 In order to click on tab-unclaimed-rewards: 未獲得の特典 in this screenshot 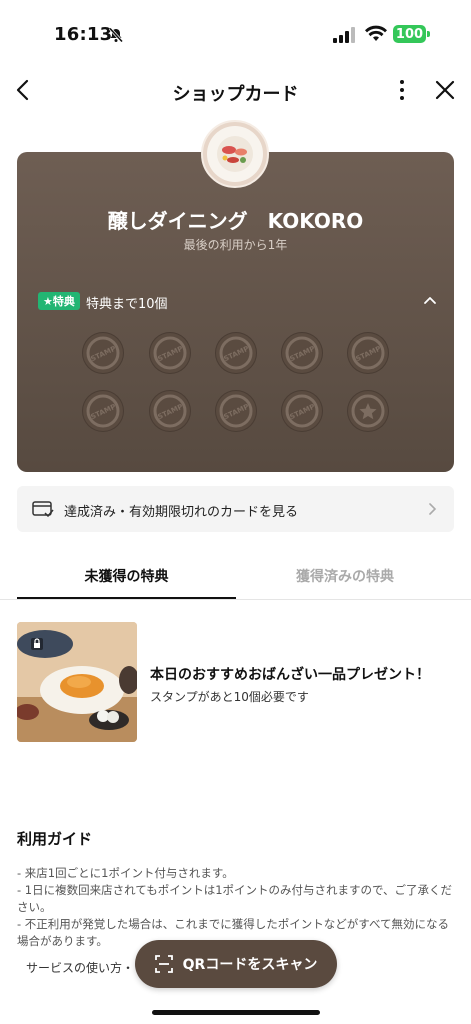, I will do `click(126, 576)`.